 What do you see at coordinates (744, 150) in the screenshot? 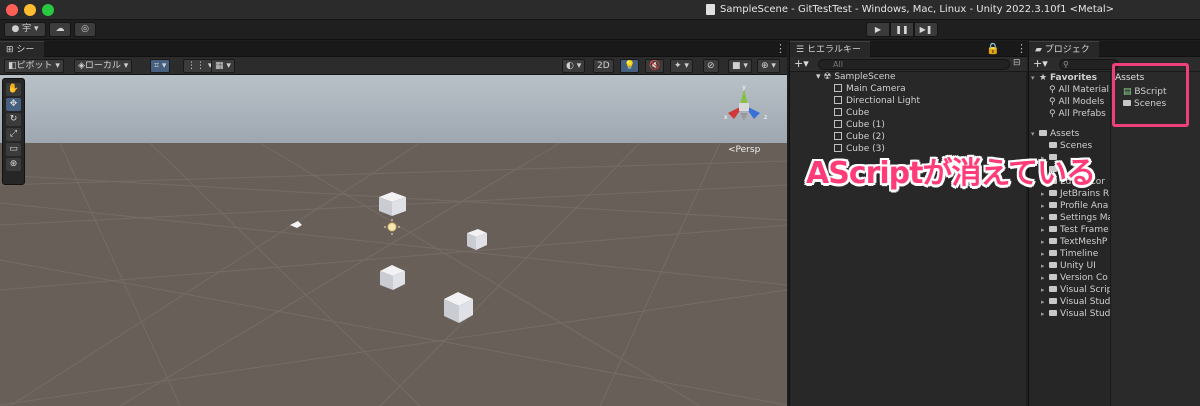
I see `persp-label: <Persp` at bounding box center [744, 150].